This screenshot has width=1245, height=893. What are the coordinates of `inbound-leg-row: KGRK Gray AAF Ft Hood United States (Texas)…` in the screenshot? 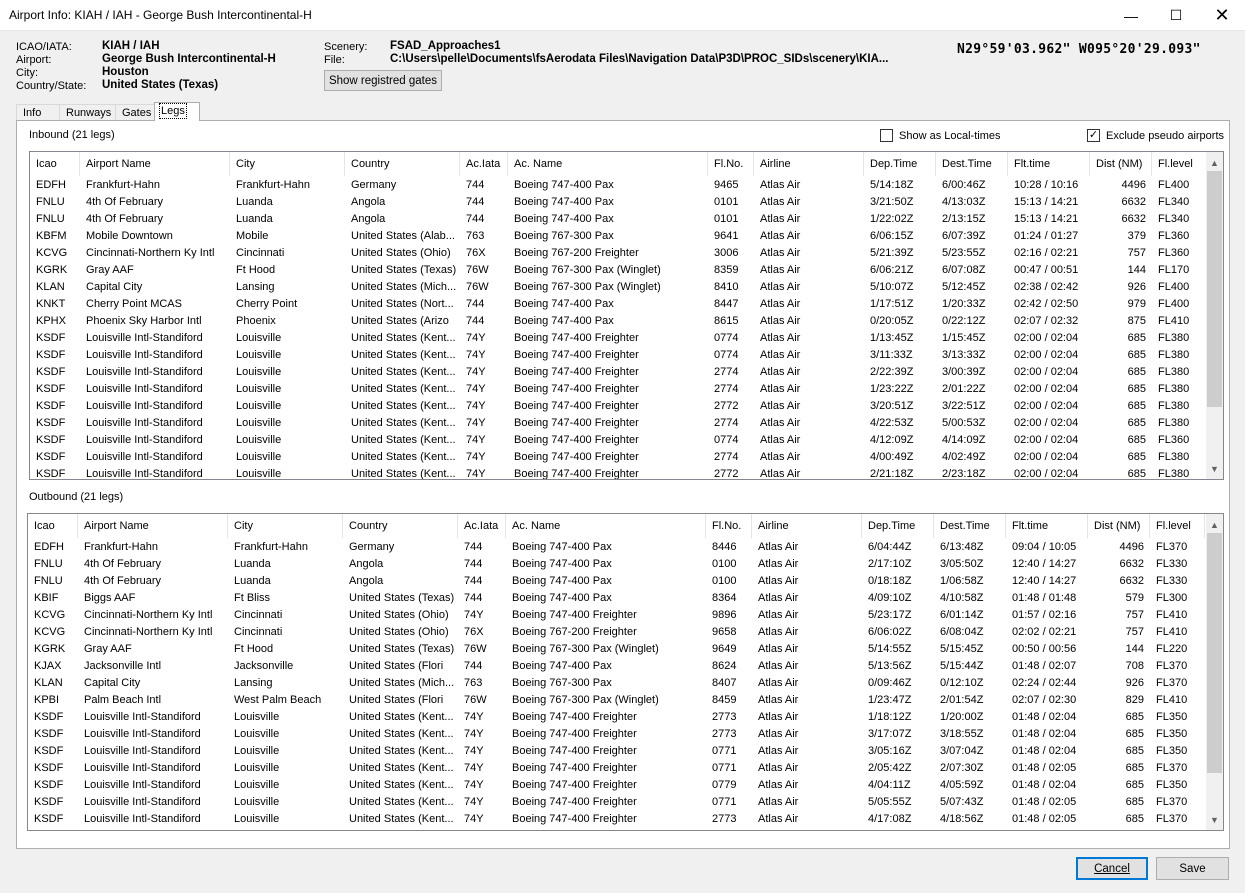 It's located at (620, 270).